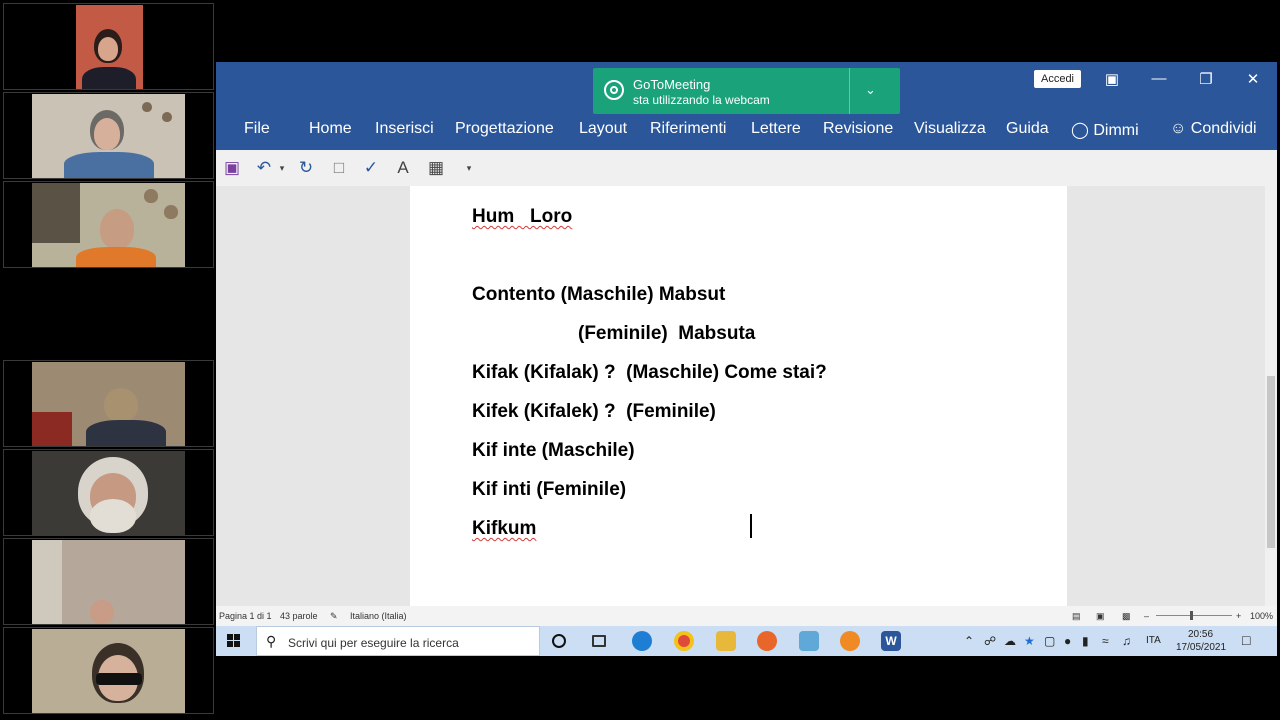 This screenshot has height=720, width=1280. What do you see at coordinates (282, 168) in the screenshot?
I see `undo-dropdown-icon: ▾` at bounding box center [282, 168].